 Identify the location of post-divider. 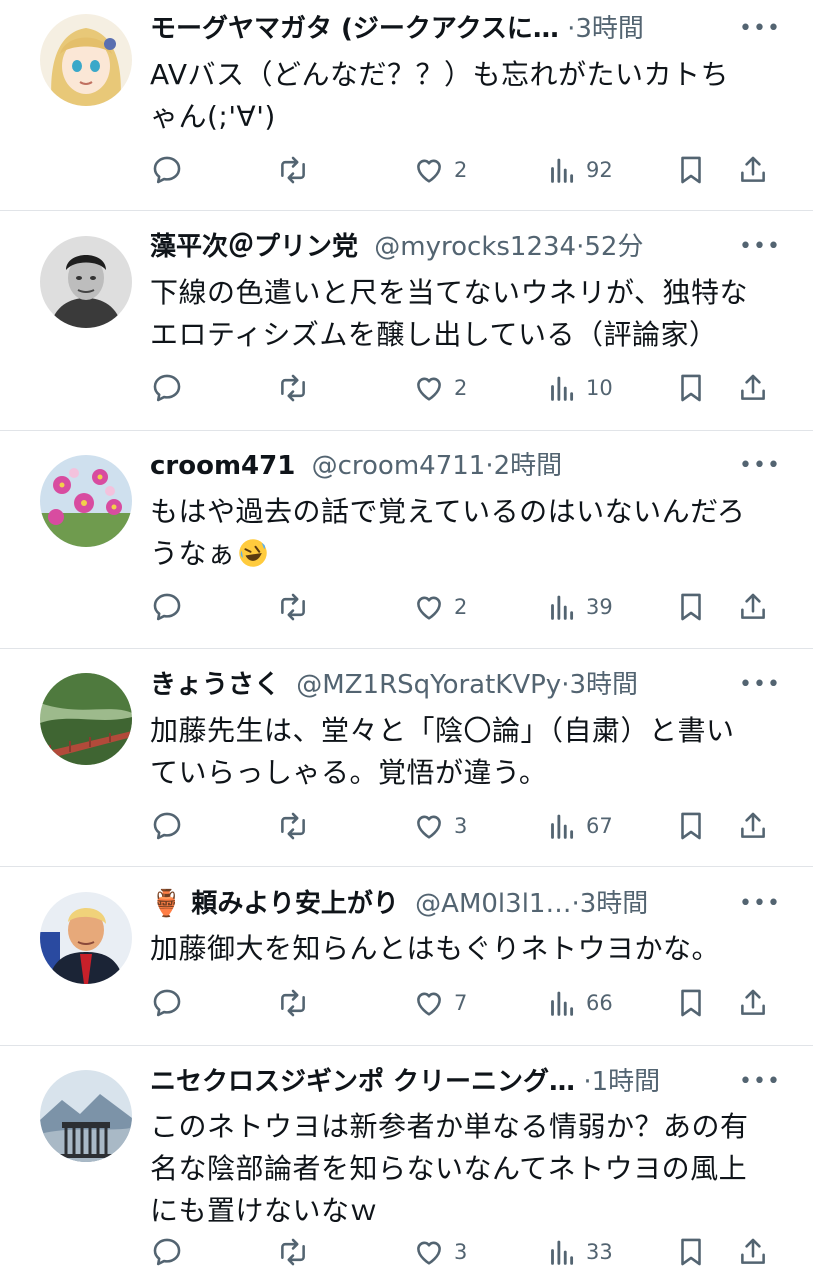
(406, 866).